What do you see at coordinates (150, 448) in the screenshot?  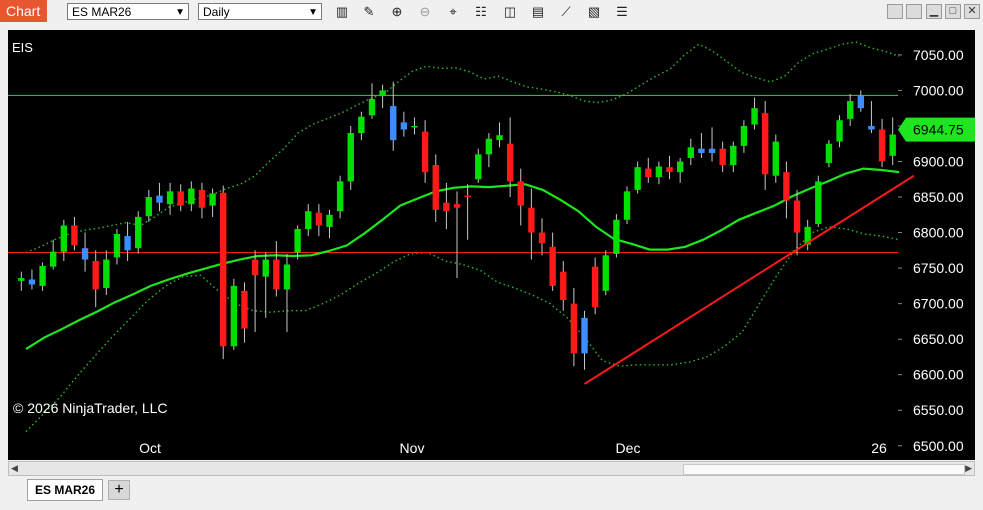 I see `date-label: Oct` at bounding box center [150, 448].